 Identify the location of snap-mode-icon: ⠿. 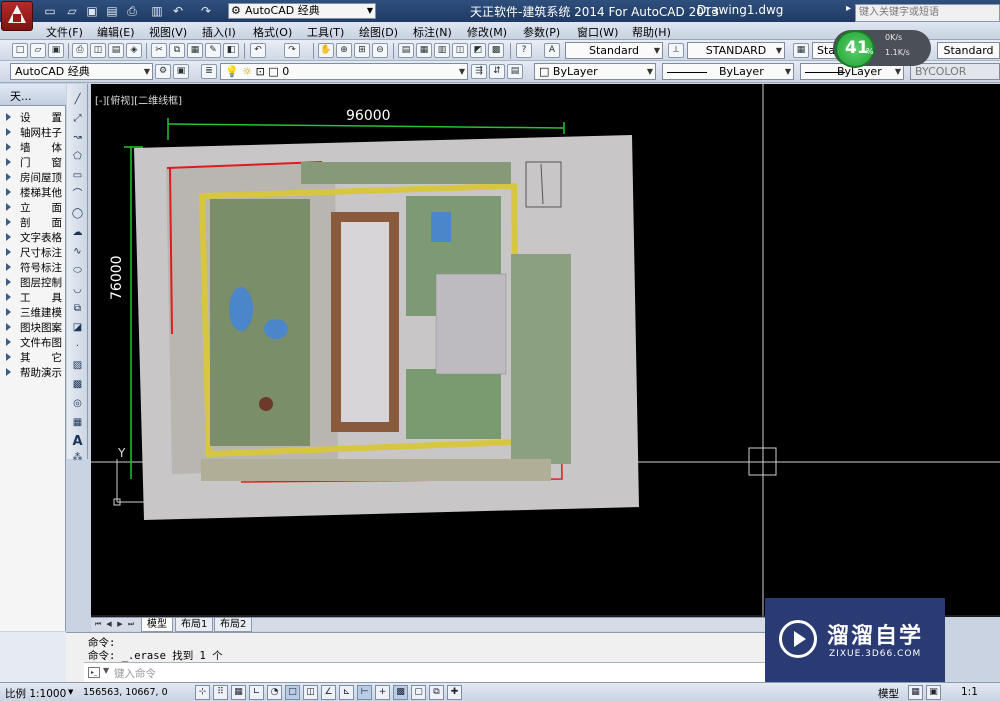
(220, 692).